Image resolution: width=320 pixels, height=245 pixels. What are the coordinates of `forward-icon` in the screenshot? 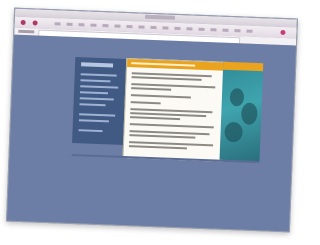 It's located at (35, 23).